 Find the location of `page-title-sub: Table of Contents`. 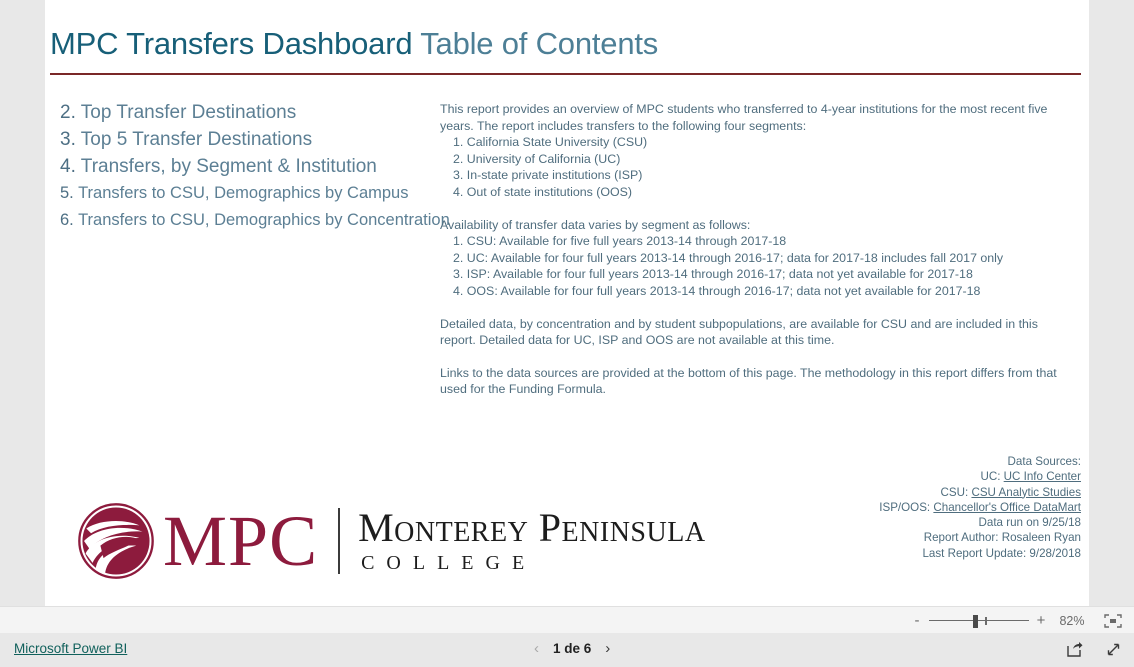

page-title-sub: Table of Contents is located at coordinates (535, 43).